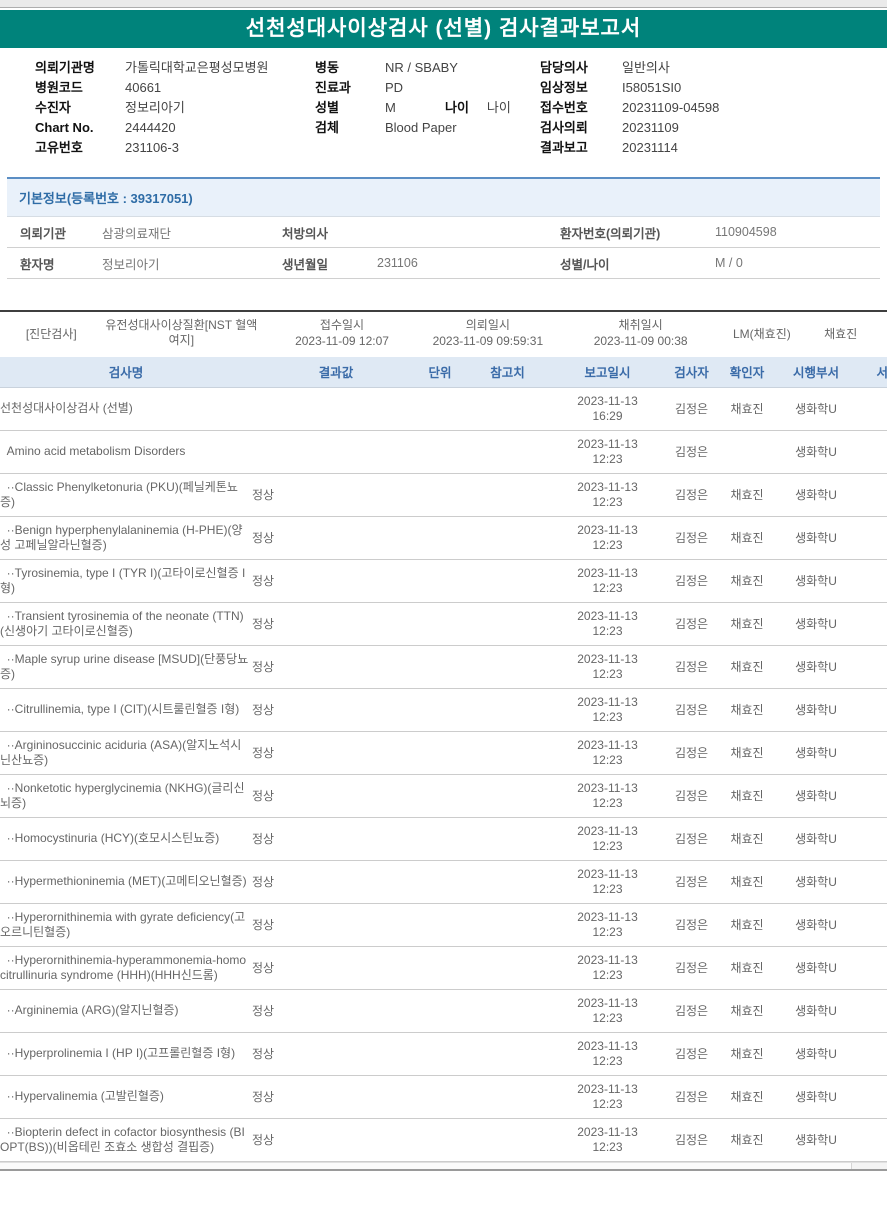  Describe the element at coordinates (607, 409) in the screenshot. I see `reported-at: 2023-11-13 16:29` at that location.